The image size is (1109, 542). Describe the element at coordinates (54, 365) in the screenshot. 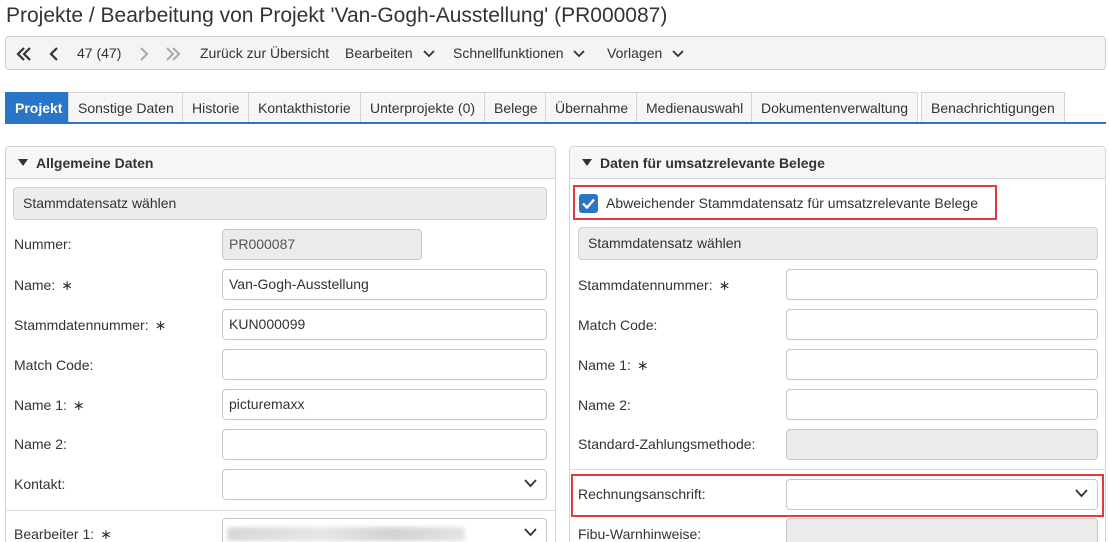

I see `match-code-label: Match Code:` at that location.